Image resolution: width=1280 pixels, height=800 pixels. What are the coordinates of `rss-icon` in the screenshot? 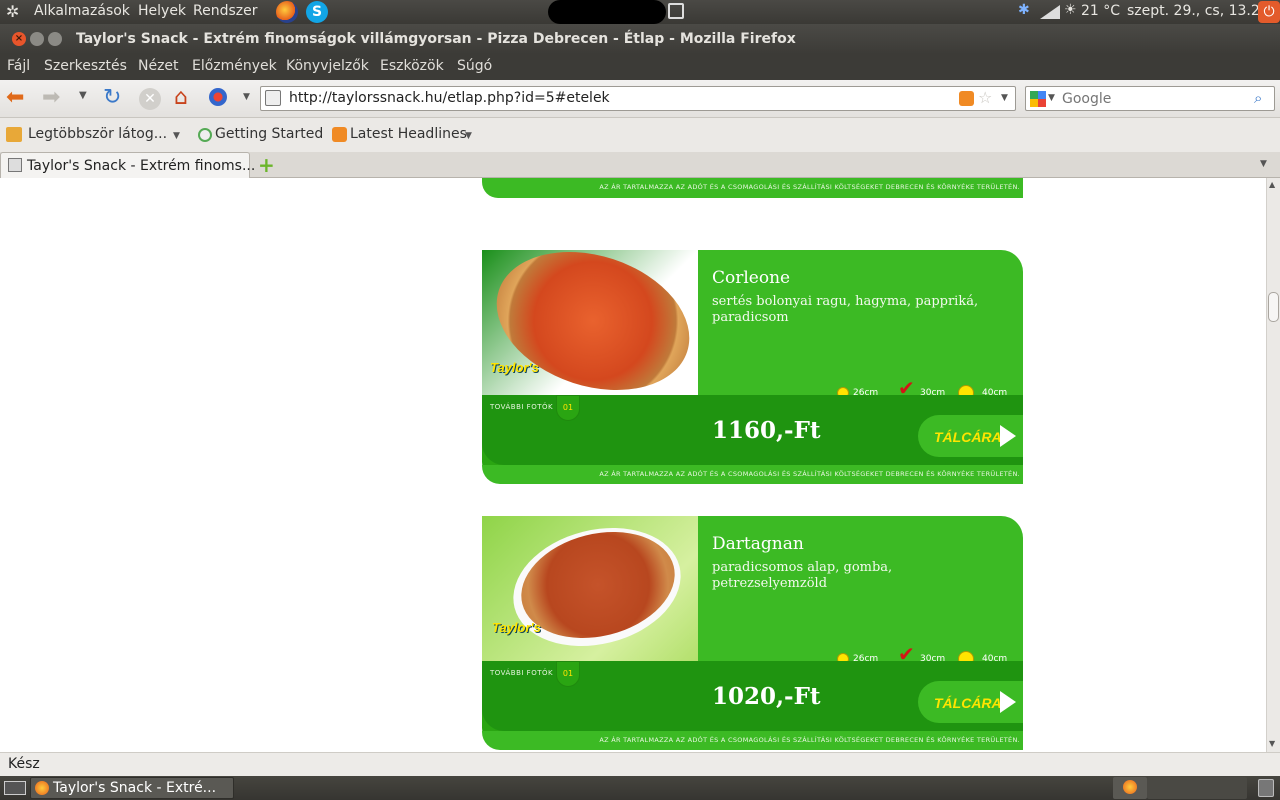 It's located at (339, 134).